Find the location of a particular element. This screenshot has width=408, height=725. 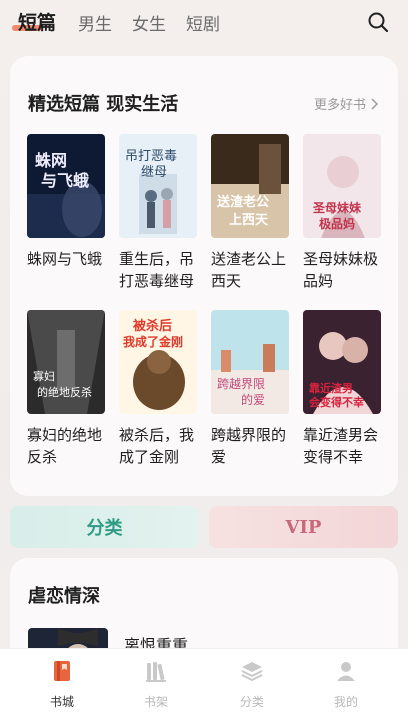

bottom-navigation: 书城 书架 分类 我的 is located at coordinates (204, 686).